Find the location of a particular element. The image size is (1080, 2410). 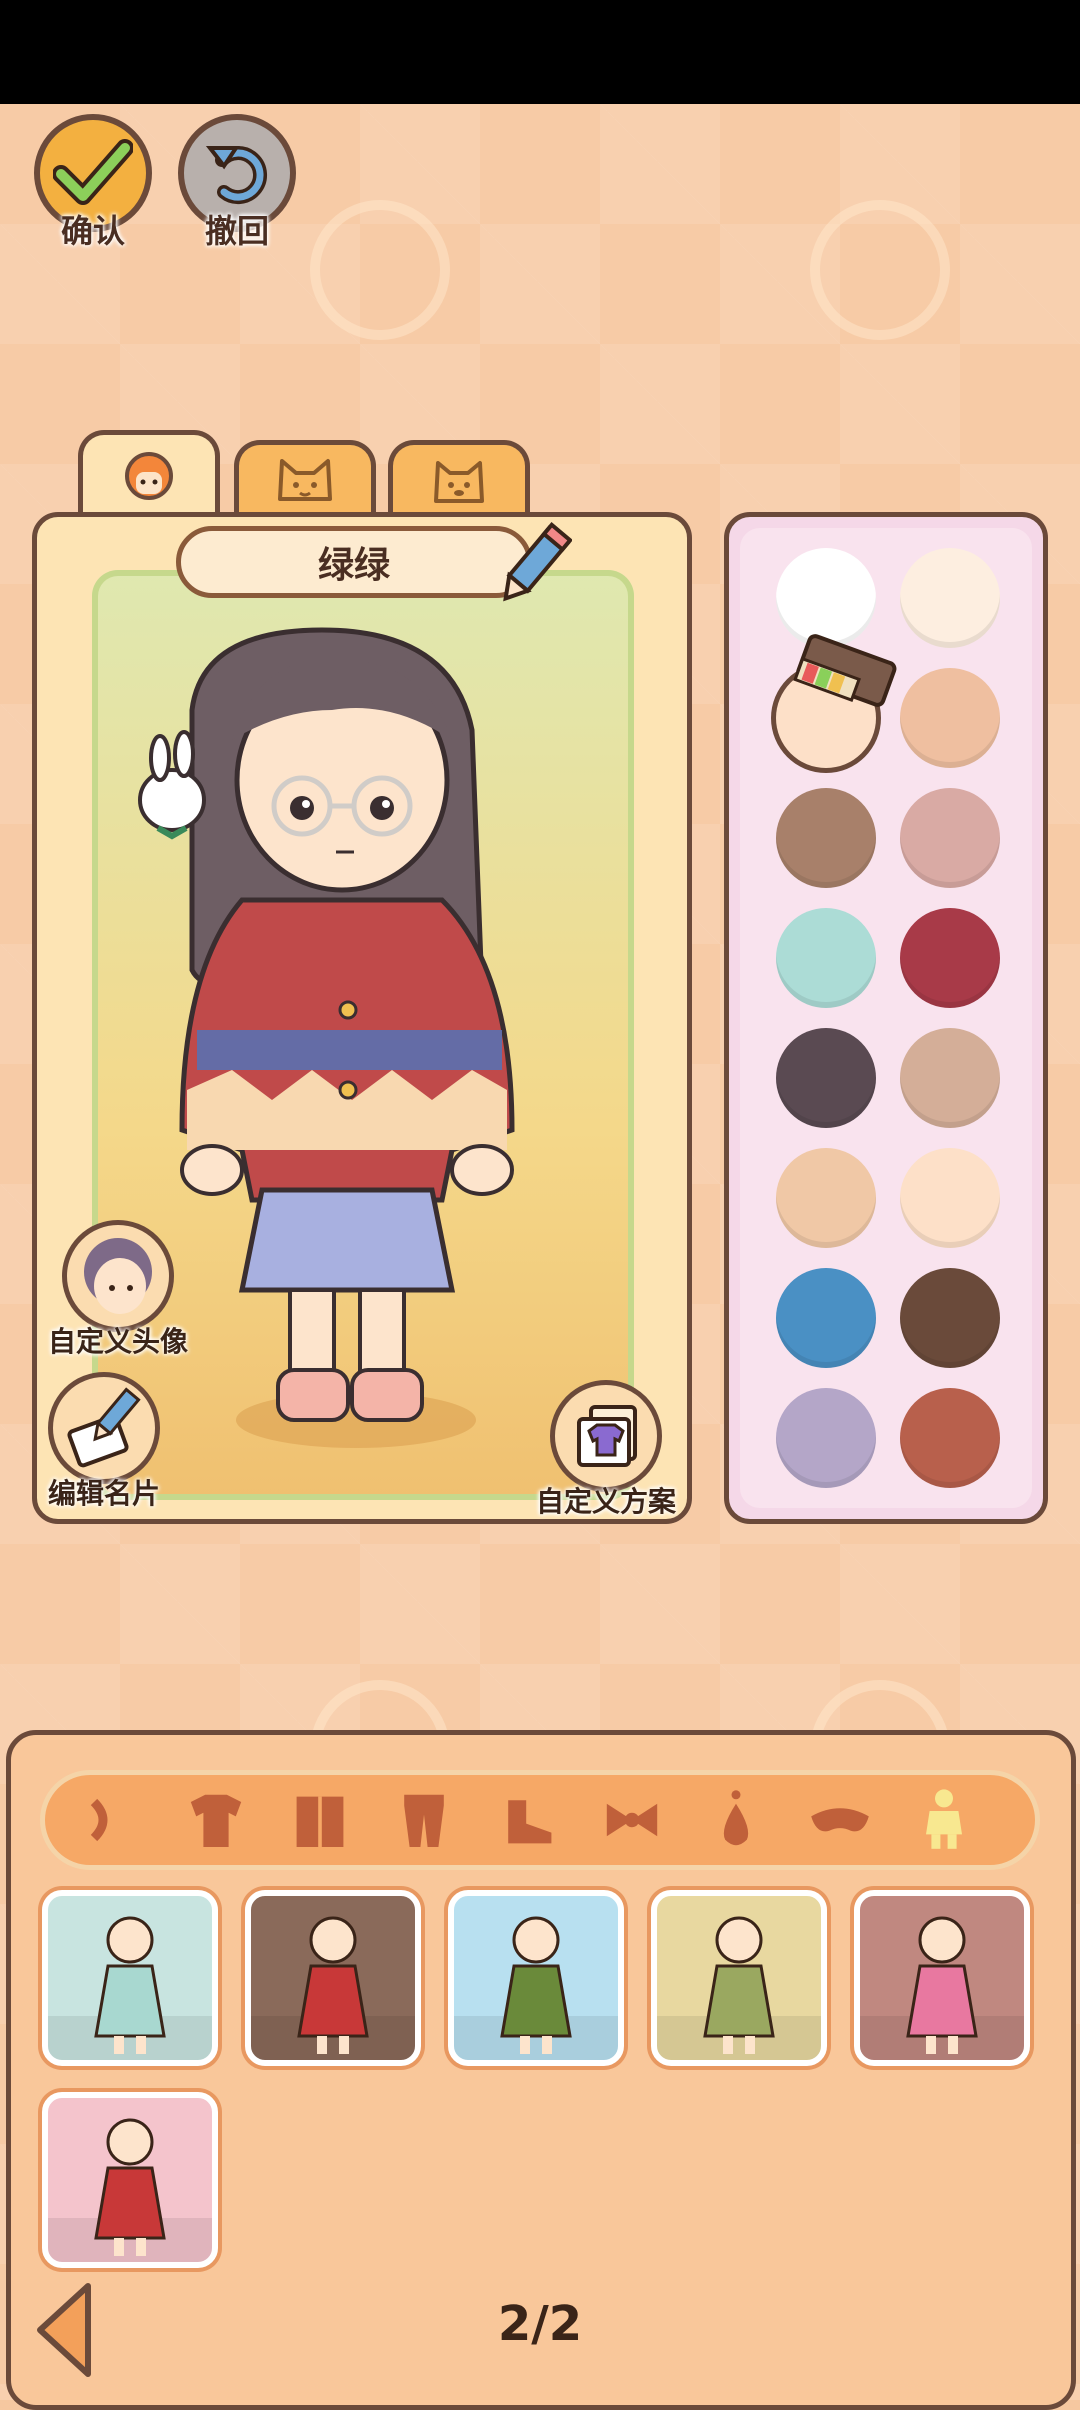

dog-face-icon is located at coordinates (459, 482).